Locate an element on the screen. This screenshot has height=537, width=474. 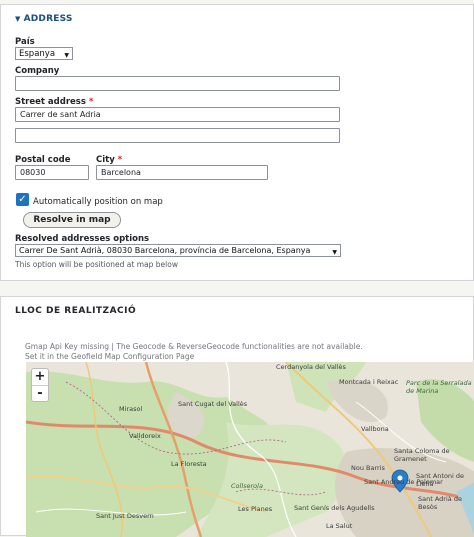
map-label: Cerdanyola del Vallès is located at coordinates (311, 367).